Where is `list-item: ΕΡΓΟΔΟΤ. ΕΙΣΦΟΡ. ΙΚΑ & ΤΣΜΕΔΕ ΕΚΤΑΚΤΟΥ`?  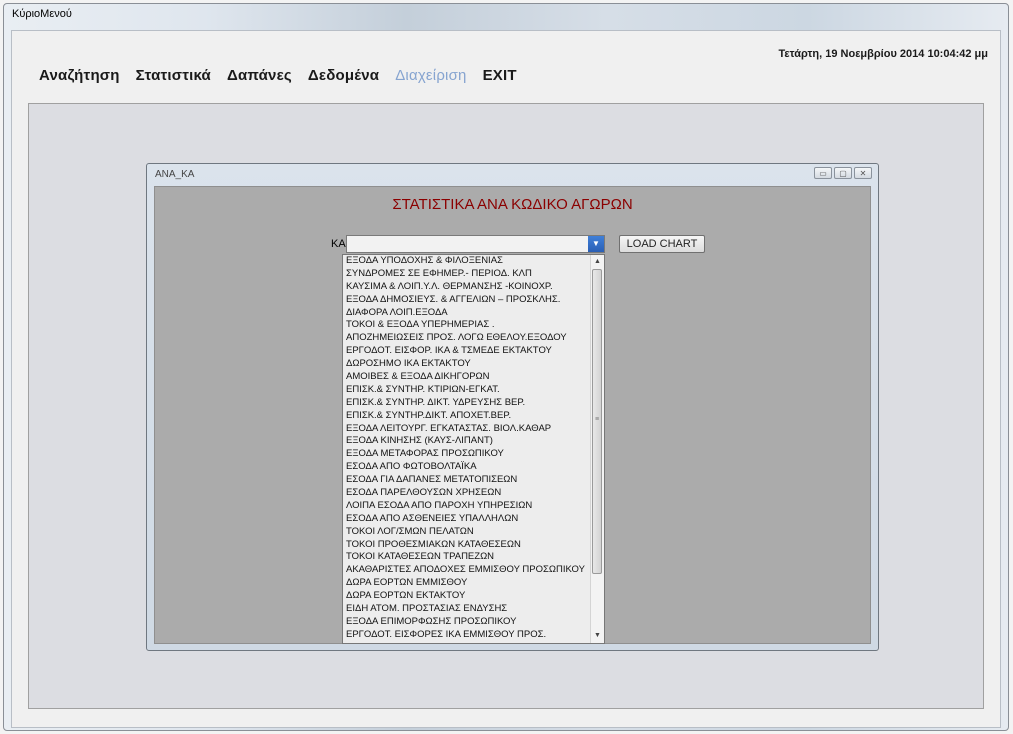
list-item: ΕΡΓΟΔΟΤ. ΕΙΣΦΟΡ. ΙΚΑ & ΤΣΜΕΔΕ ΕΚΤΑΚΤΟΥ is located at coordinates (467, 351).